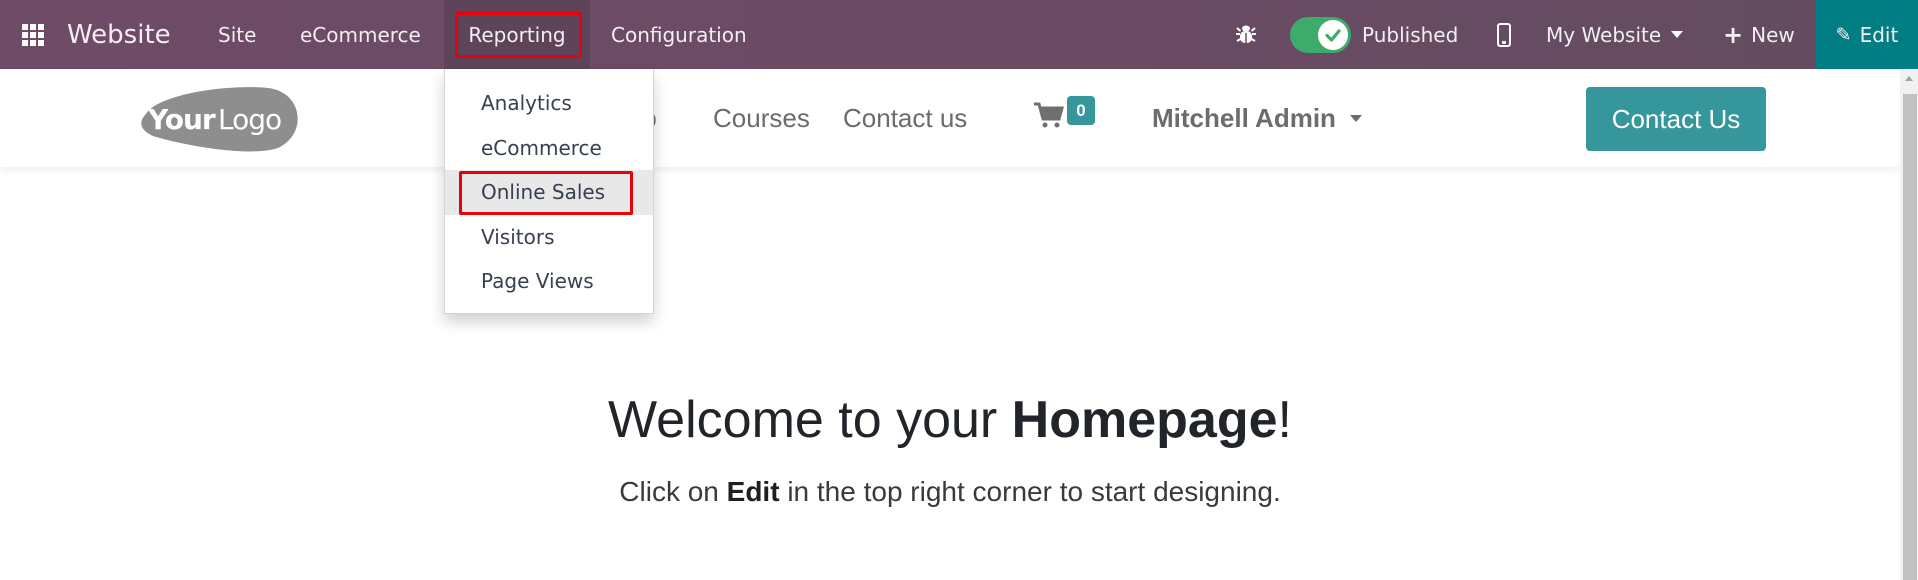 This screenshot has width=1918, height=580. I want to click on new-button: + New, so click(1759, 34).